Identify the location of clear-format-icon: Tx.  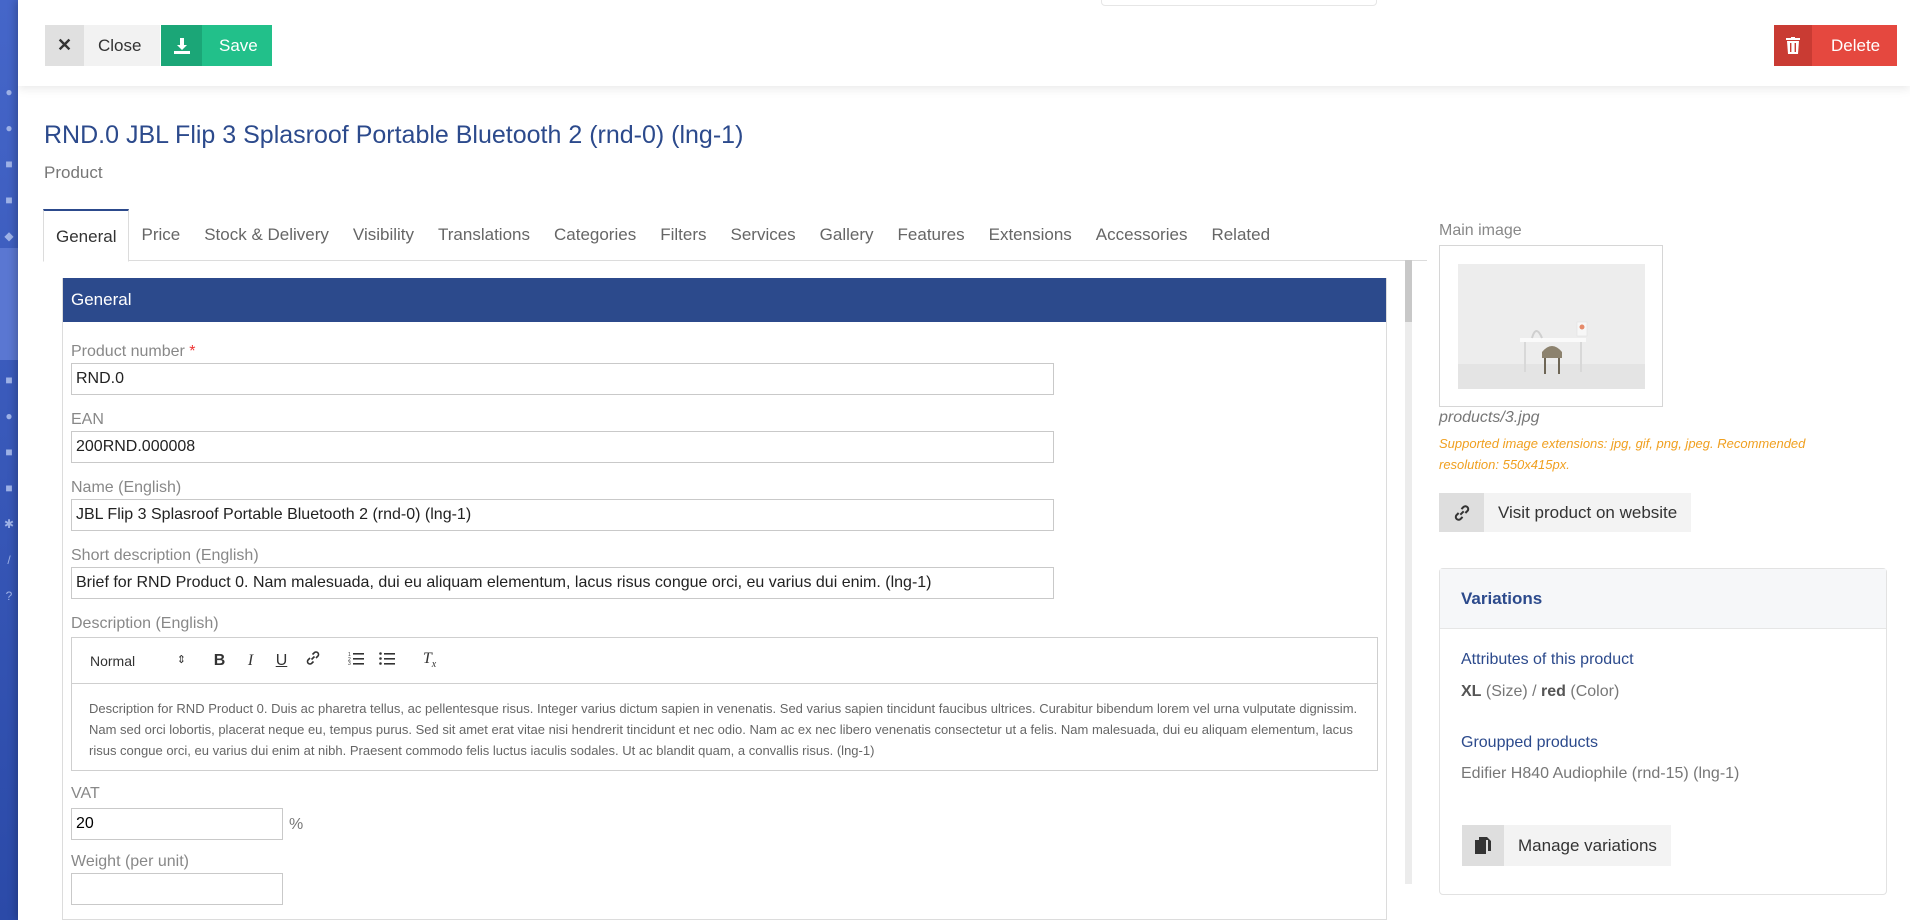
(429, 660).